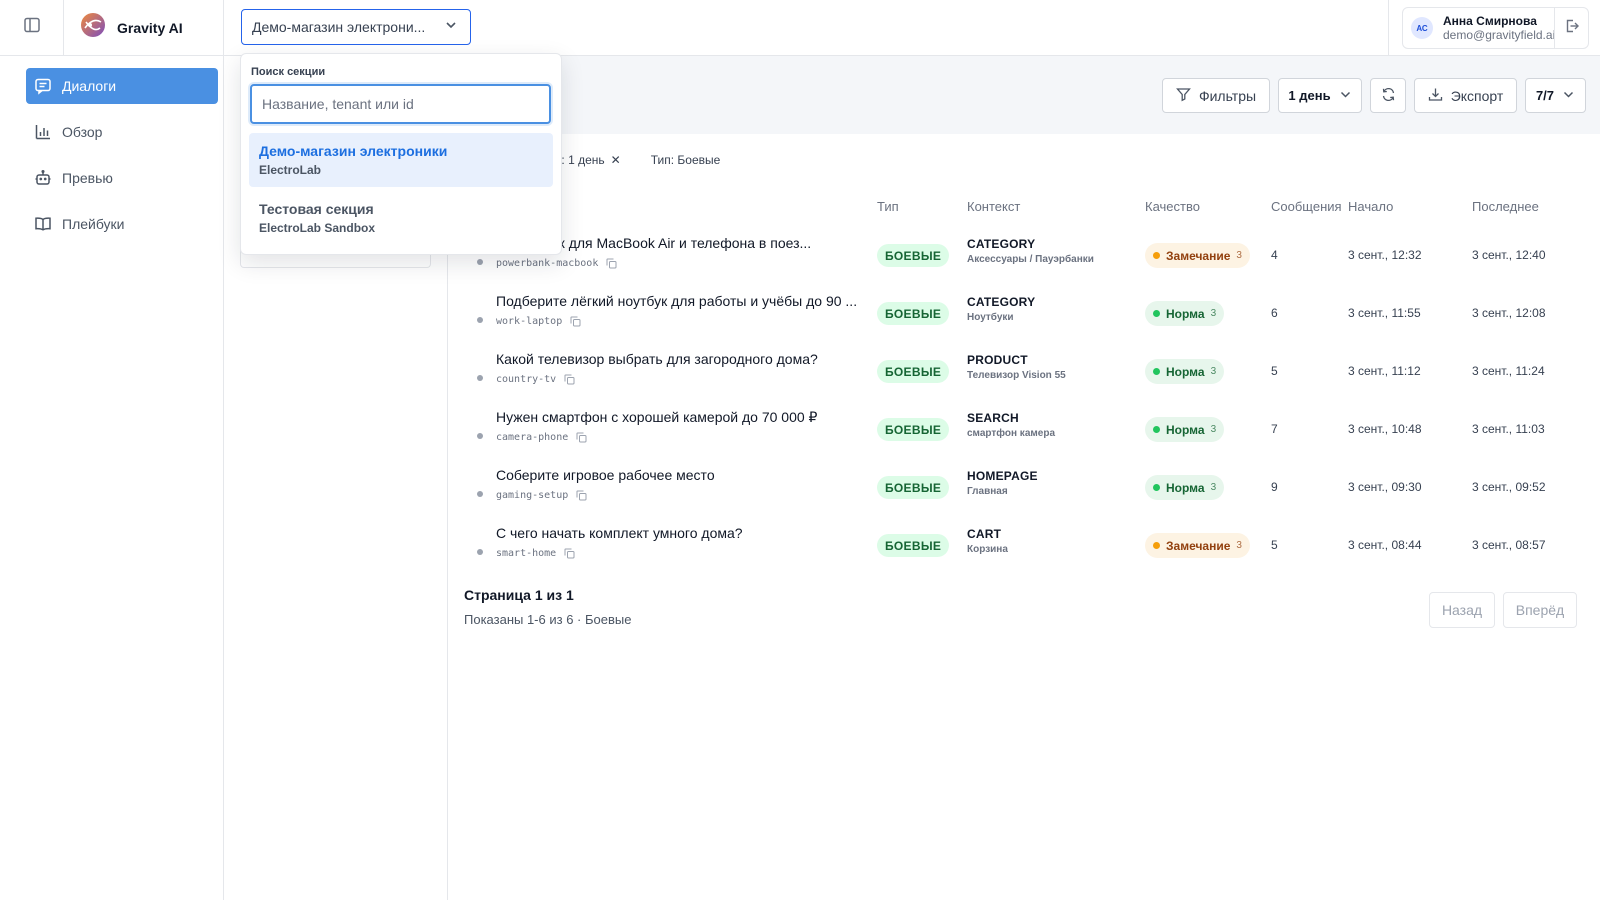 The image size is (1600, 900). I want to click on book-icon, so click(43, 224).